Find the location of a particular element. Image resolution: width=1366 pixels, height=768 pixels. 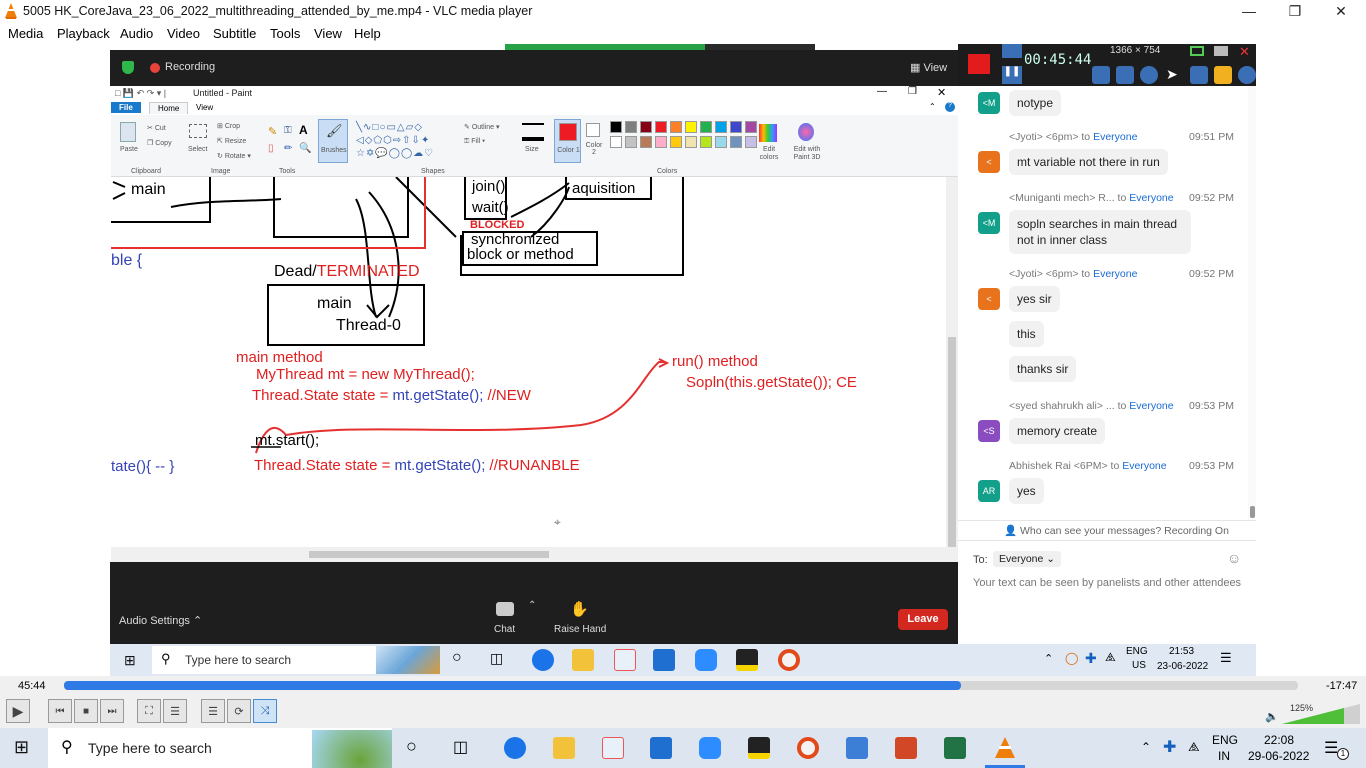

stop-button: ■ is located at coordinates (86, 711).